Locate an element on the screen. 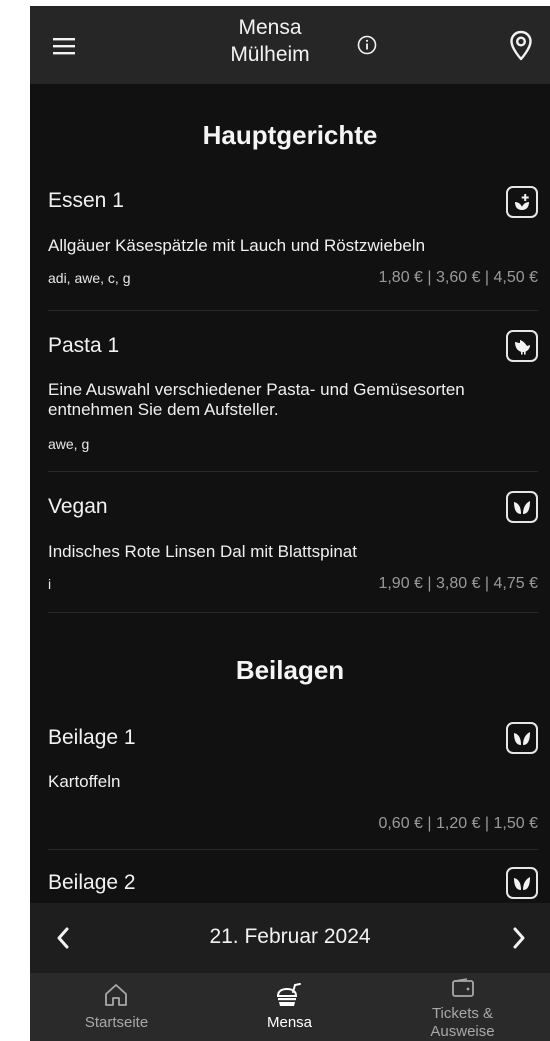  nav-item-startseite: Startseite is located at coordinates (116, 1007).